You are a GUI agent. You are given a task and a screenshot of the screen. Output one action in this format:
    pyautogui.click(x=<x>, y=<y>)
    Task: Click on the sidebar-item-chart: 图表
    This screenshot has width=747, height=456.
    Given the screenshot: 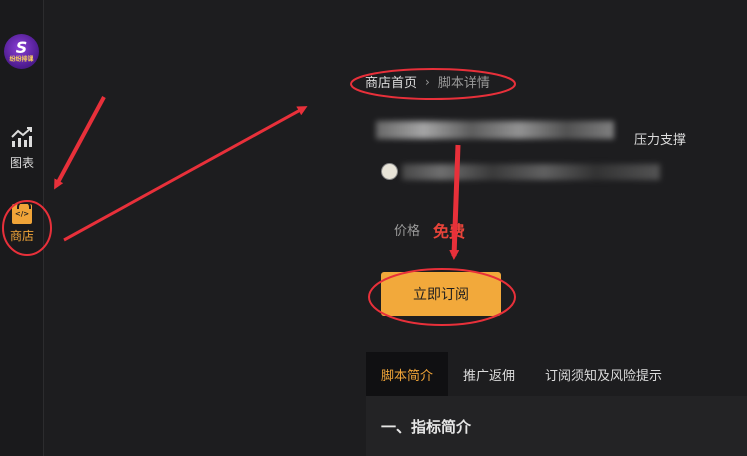 What is the action you would take?
    pyautogui.click(x=22, y=148)
    